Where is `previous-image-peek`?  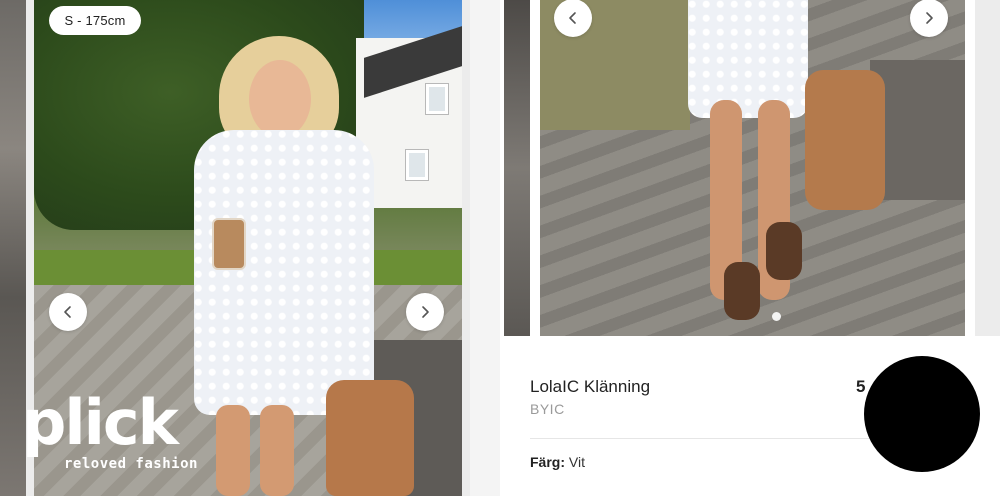 previous-image-peek is located at coordinates (517, 168).